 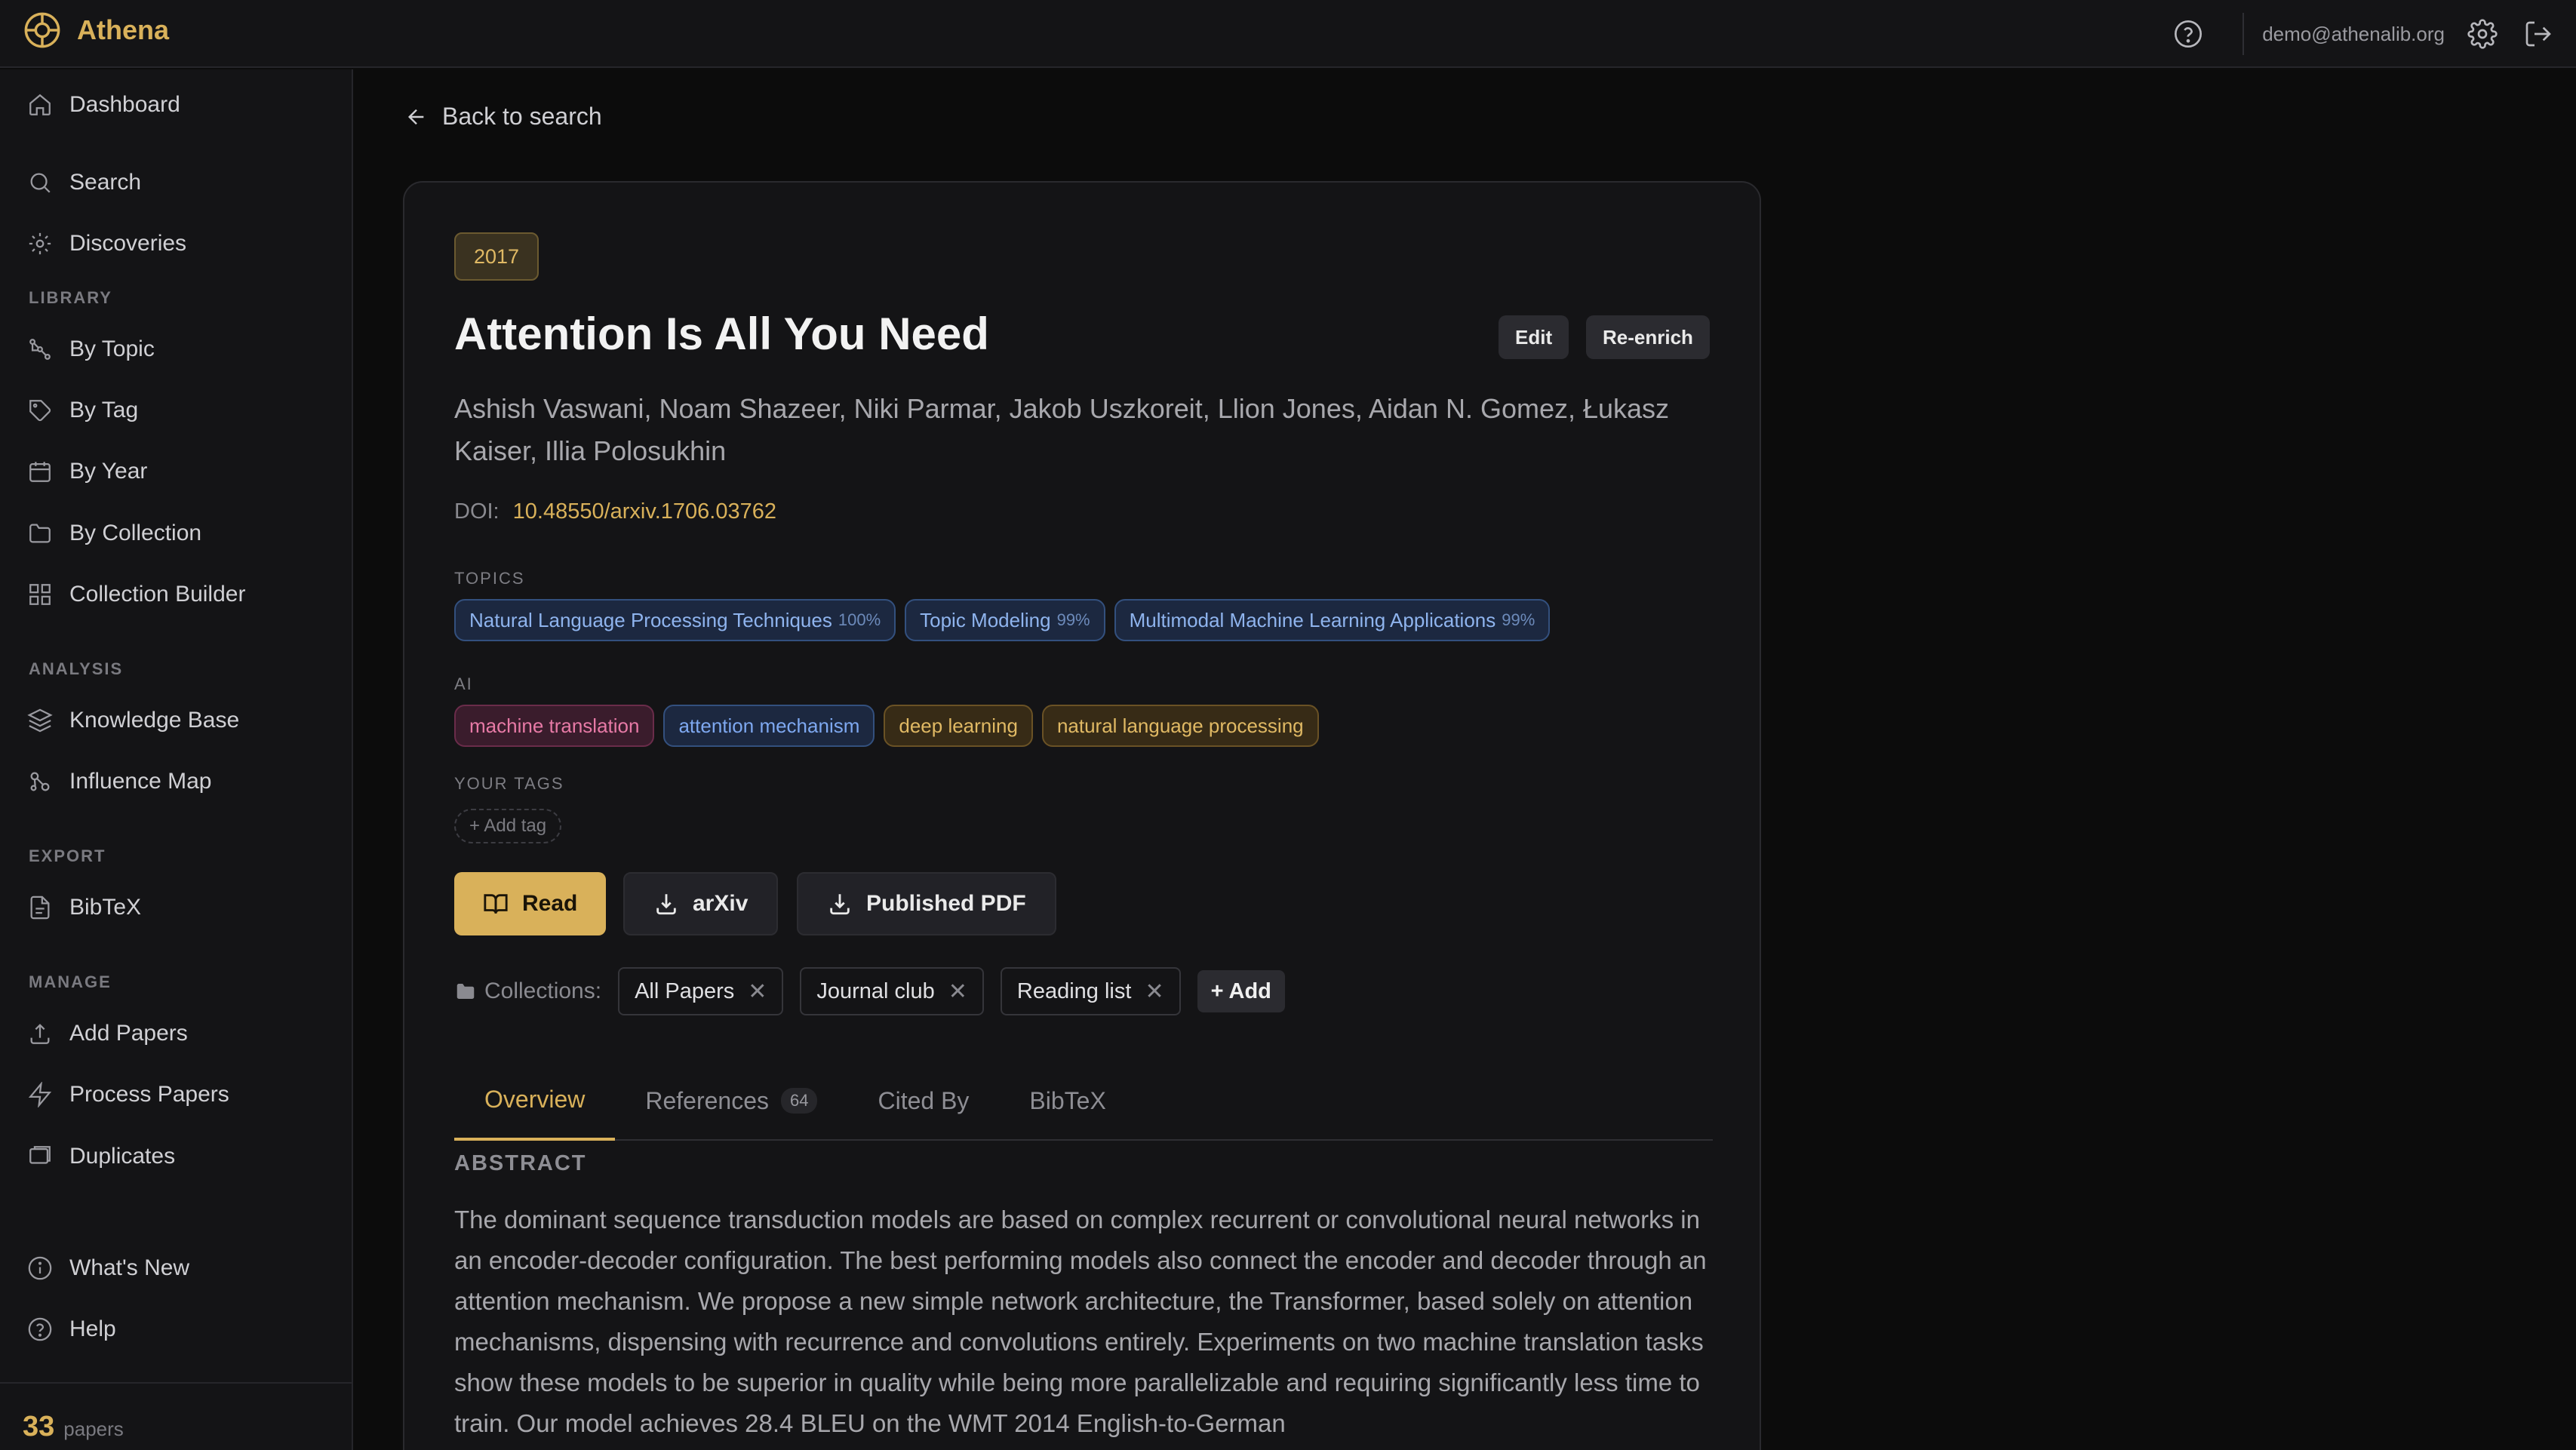 I want to click on tab-label: Cited By, so click(x=924, y=1100).